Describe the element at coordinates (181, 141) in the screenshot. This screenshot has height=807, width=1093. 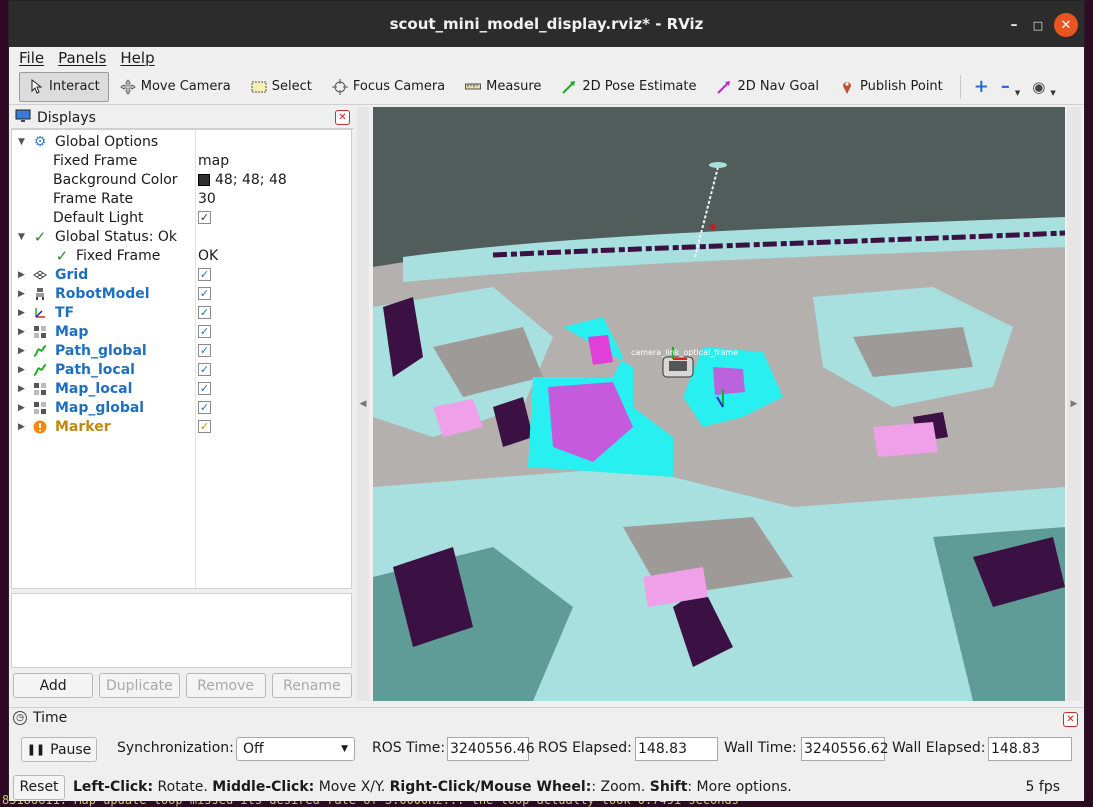
I see `global-options-row: ▼ ⚙ Global Options` at that location.